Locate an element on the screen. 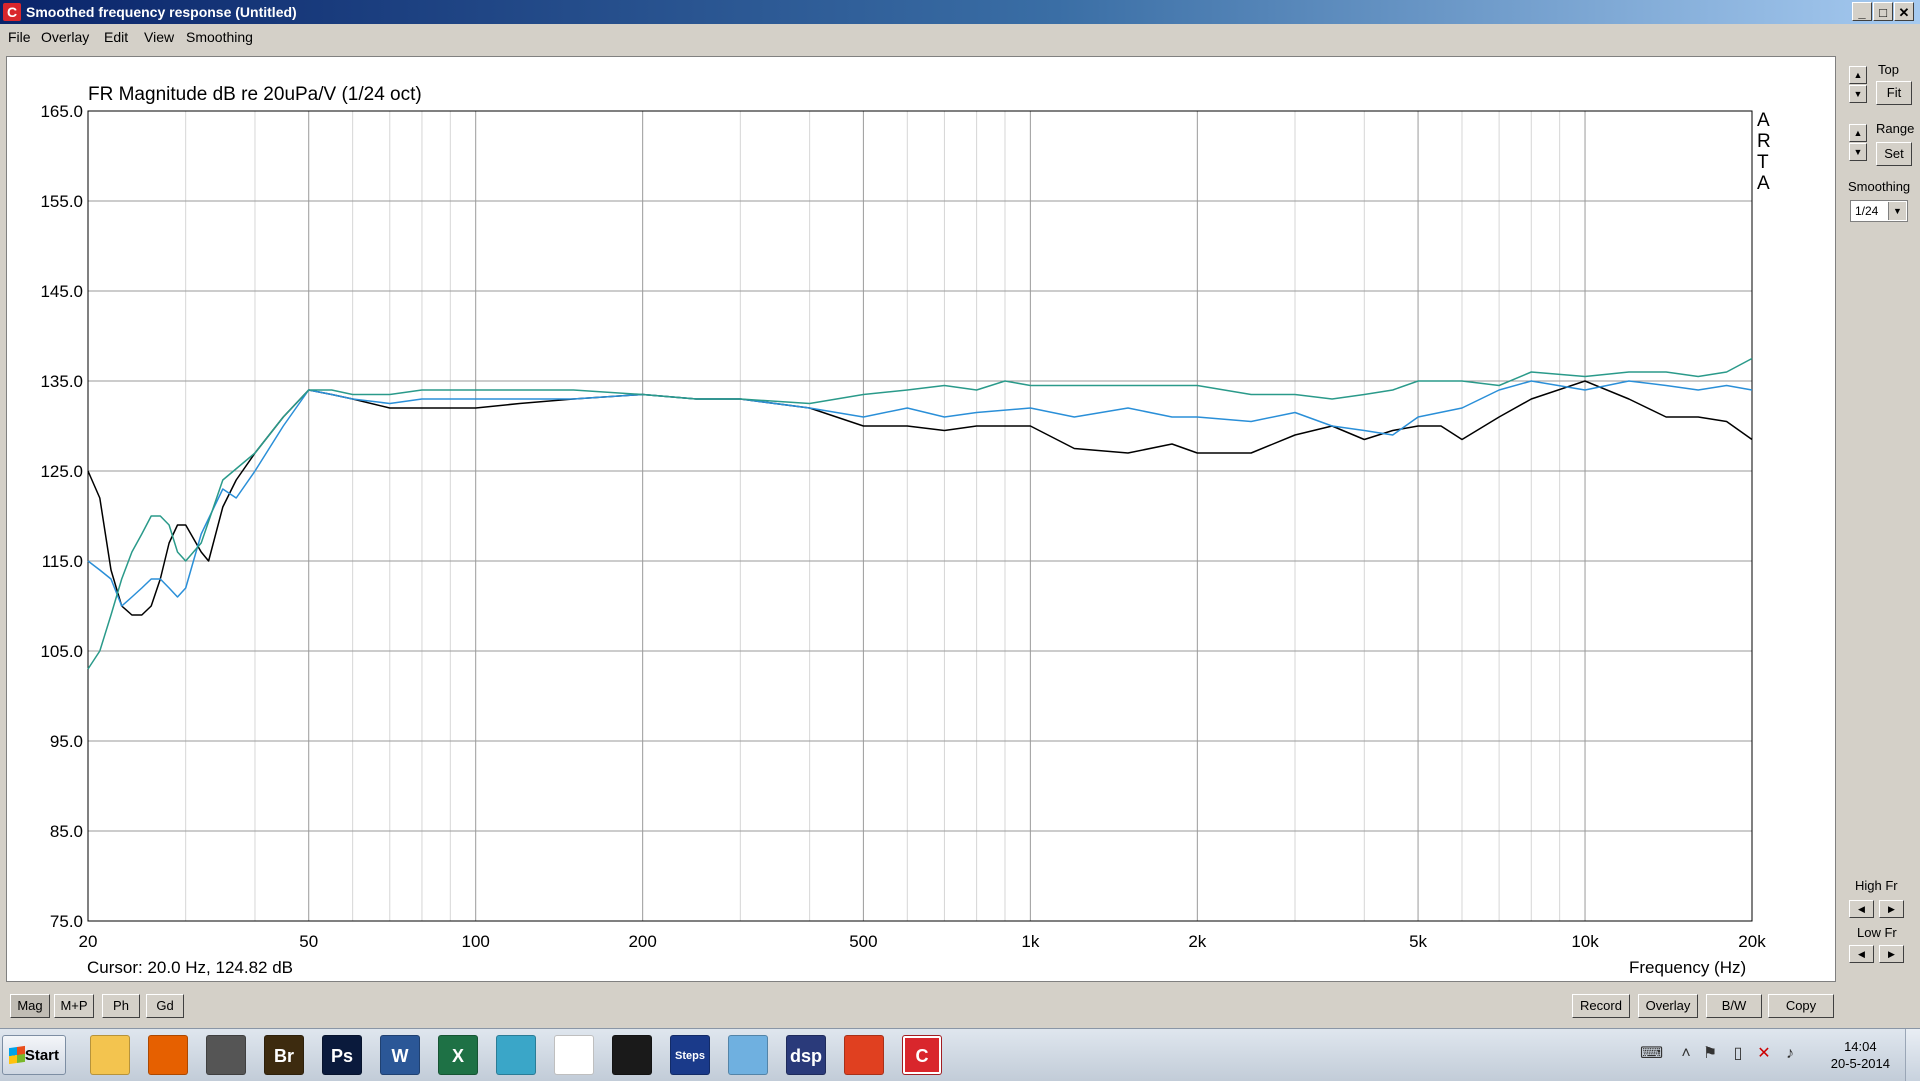 Image resolution: width=1920 pixels, height=1081 pixels. camera-app-icon is located at coordinates (226, 1055).